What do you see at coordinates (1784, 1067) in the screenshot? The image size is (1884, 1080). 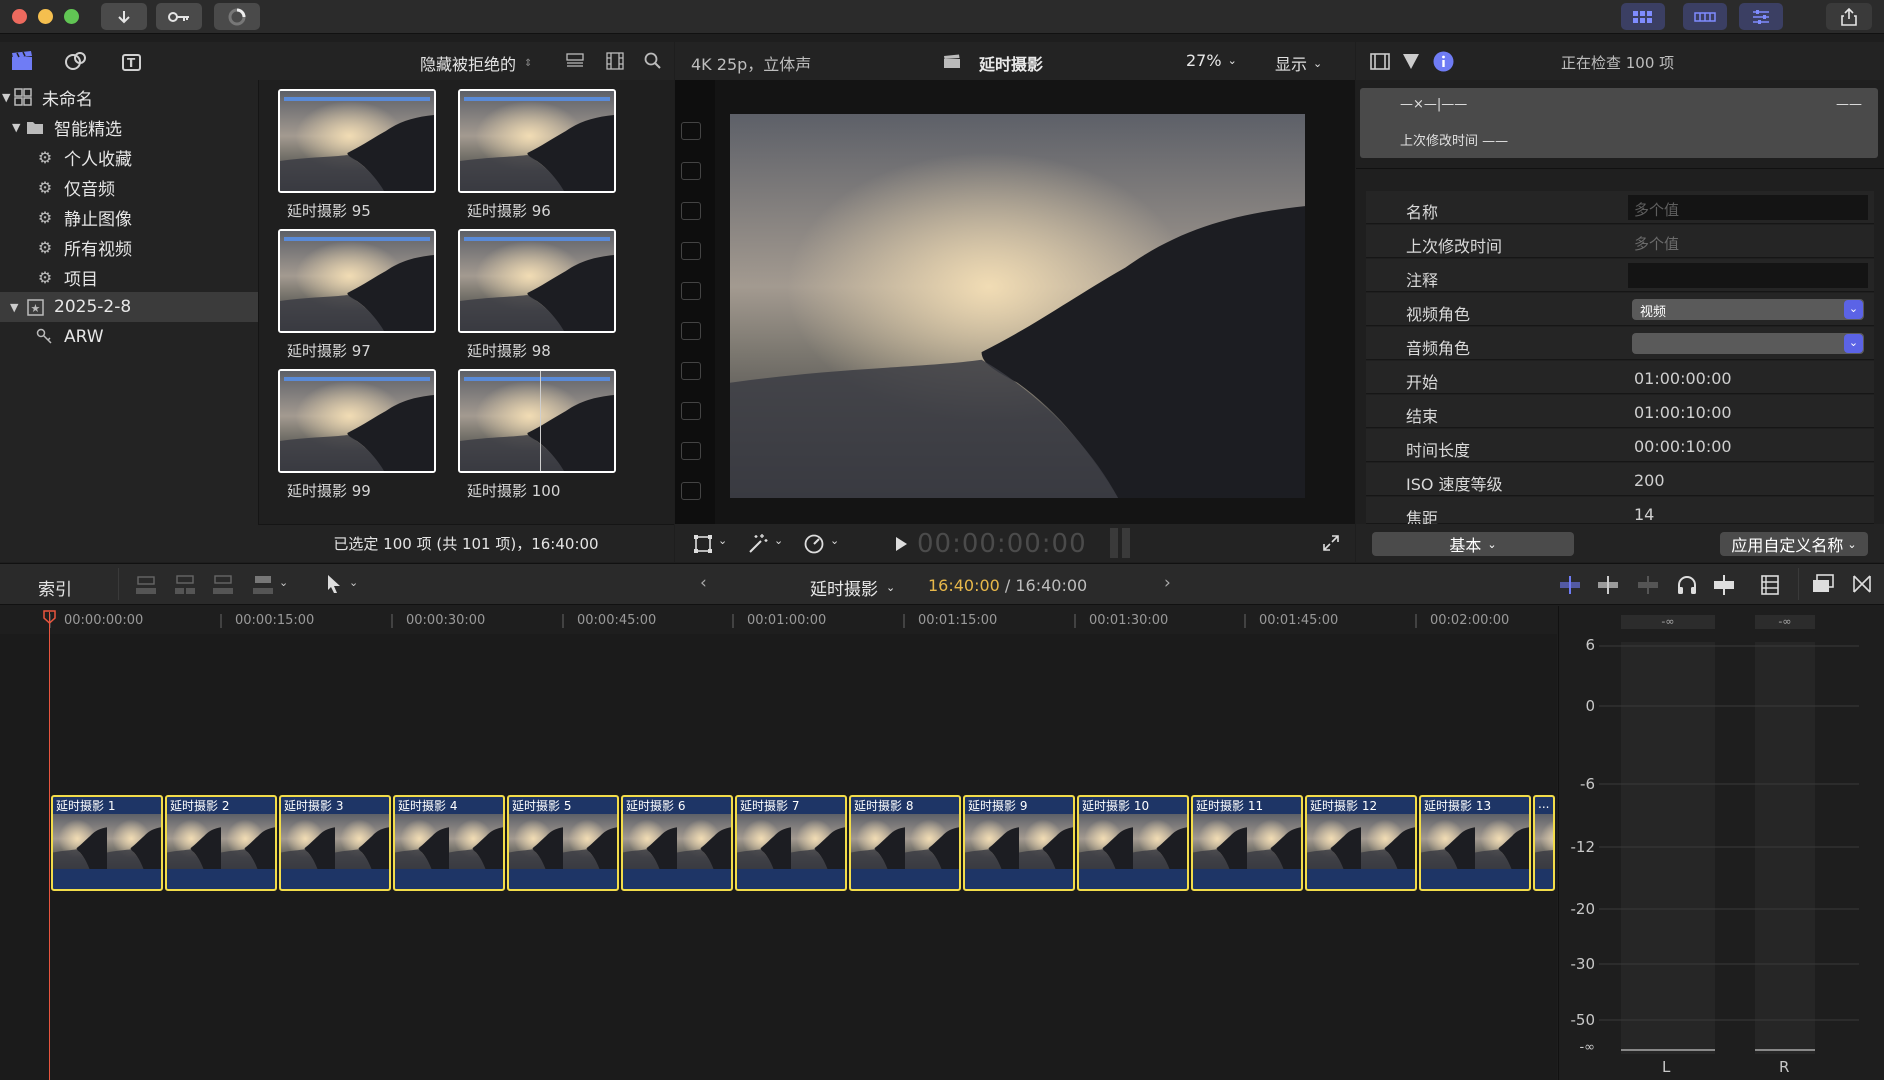 I see `channel-label-right: R` at bounding box center [1784, 1067].